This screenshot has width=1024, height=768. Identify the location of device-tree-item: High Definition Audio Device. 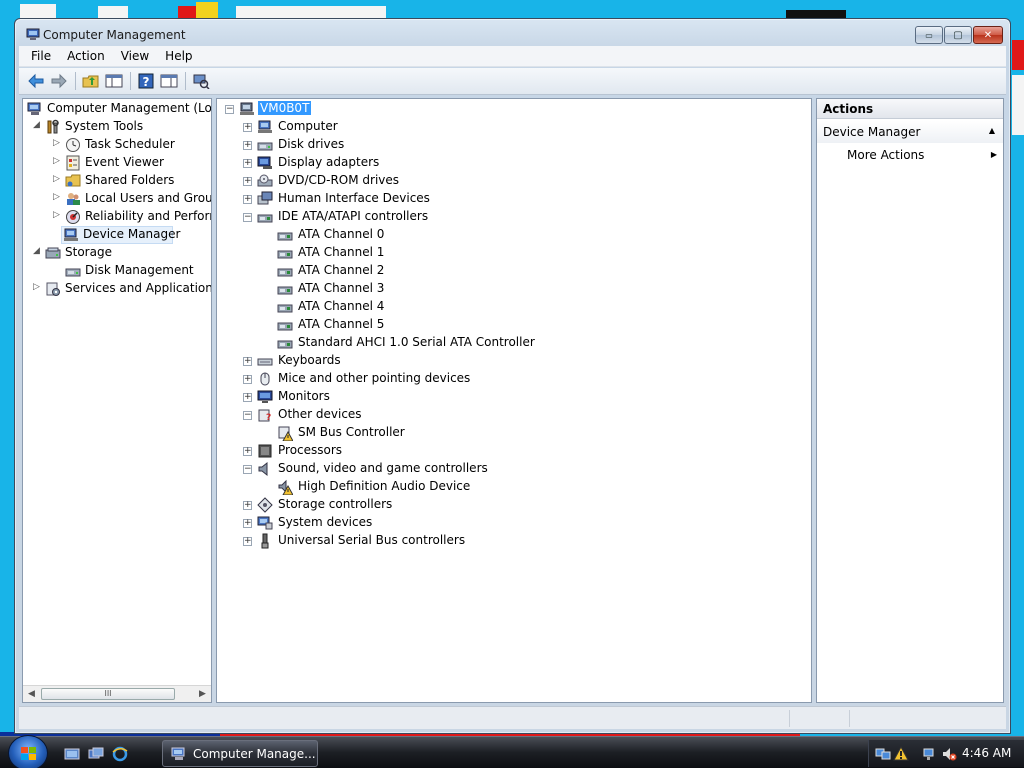
(512, 487).